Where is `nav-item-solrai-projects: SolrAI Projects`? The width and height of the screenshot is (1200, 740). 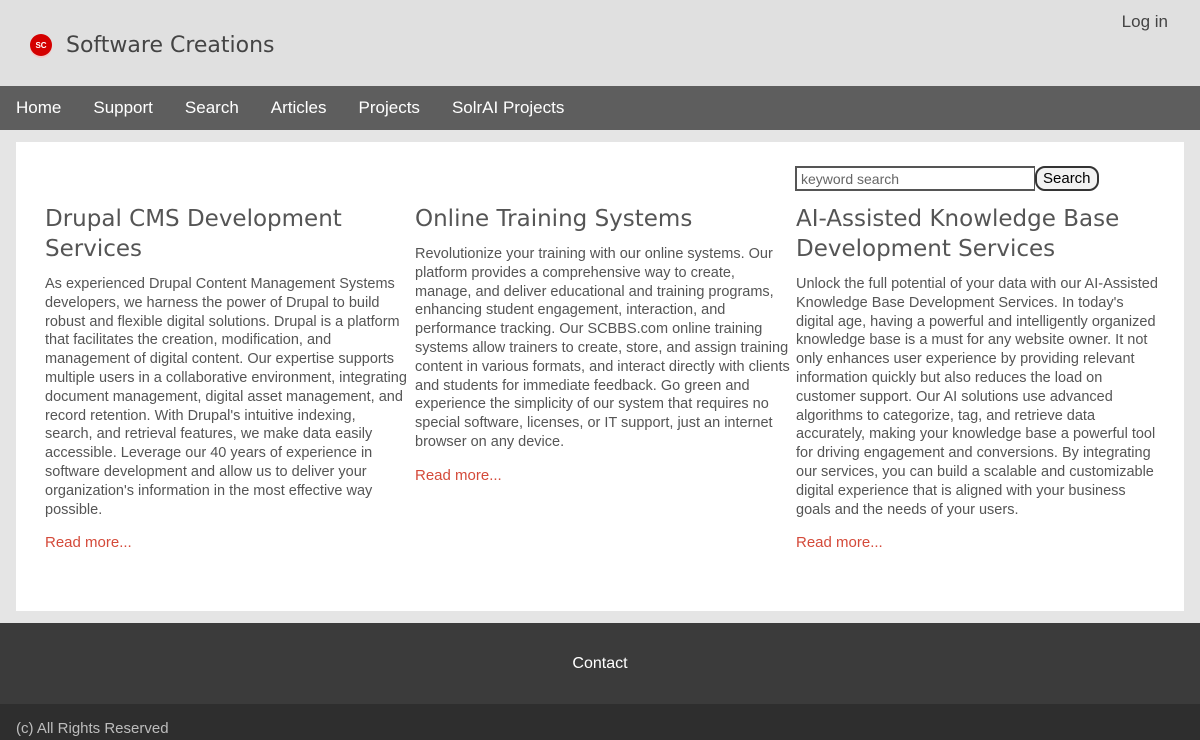 nav-item-solrai-projects: SolrAI Projects is located at coordinates (508, 108).